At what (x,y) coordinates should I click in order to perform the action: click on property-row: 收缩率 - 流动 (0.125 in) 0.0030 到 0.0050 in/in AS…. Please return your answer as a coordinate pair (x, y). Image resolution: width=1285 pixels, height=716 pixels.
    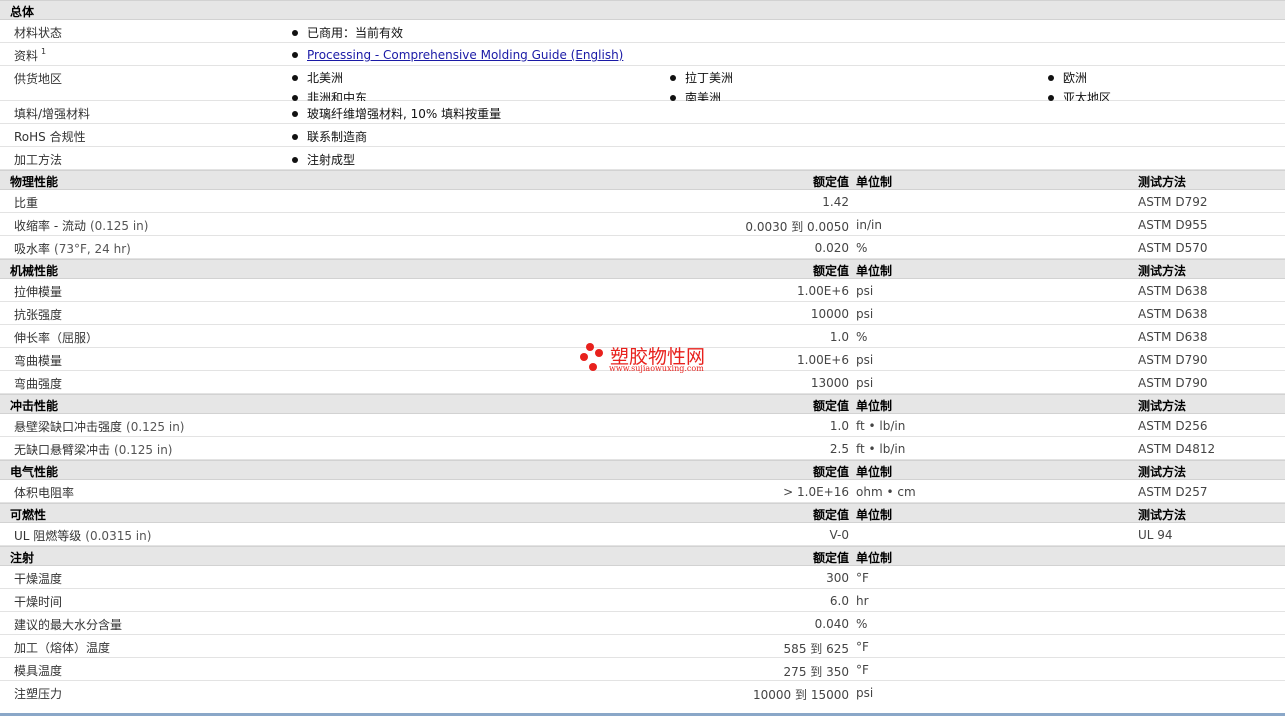
    Looking at the image, I should click on (642, 224).